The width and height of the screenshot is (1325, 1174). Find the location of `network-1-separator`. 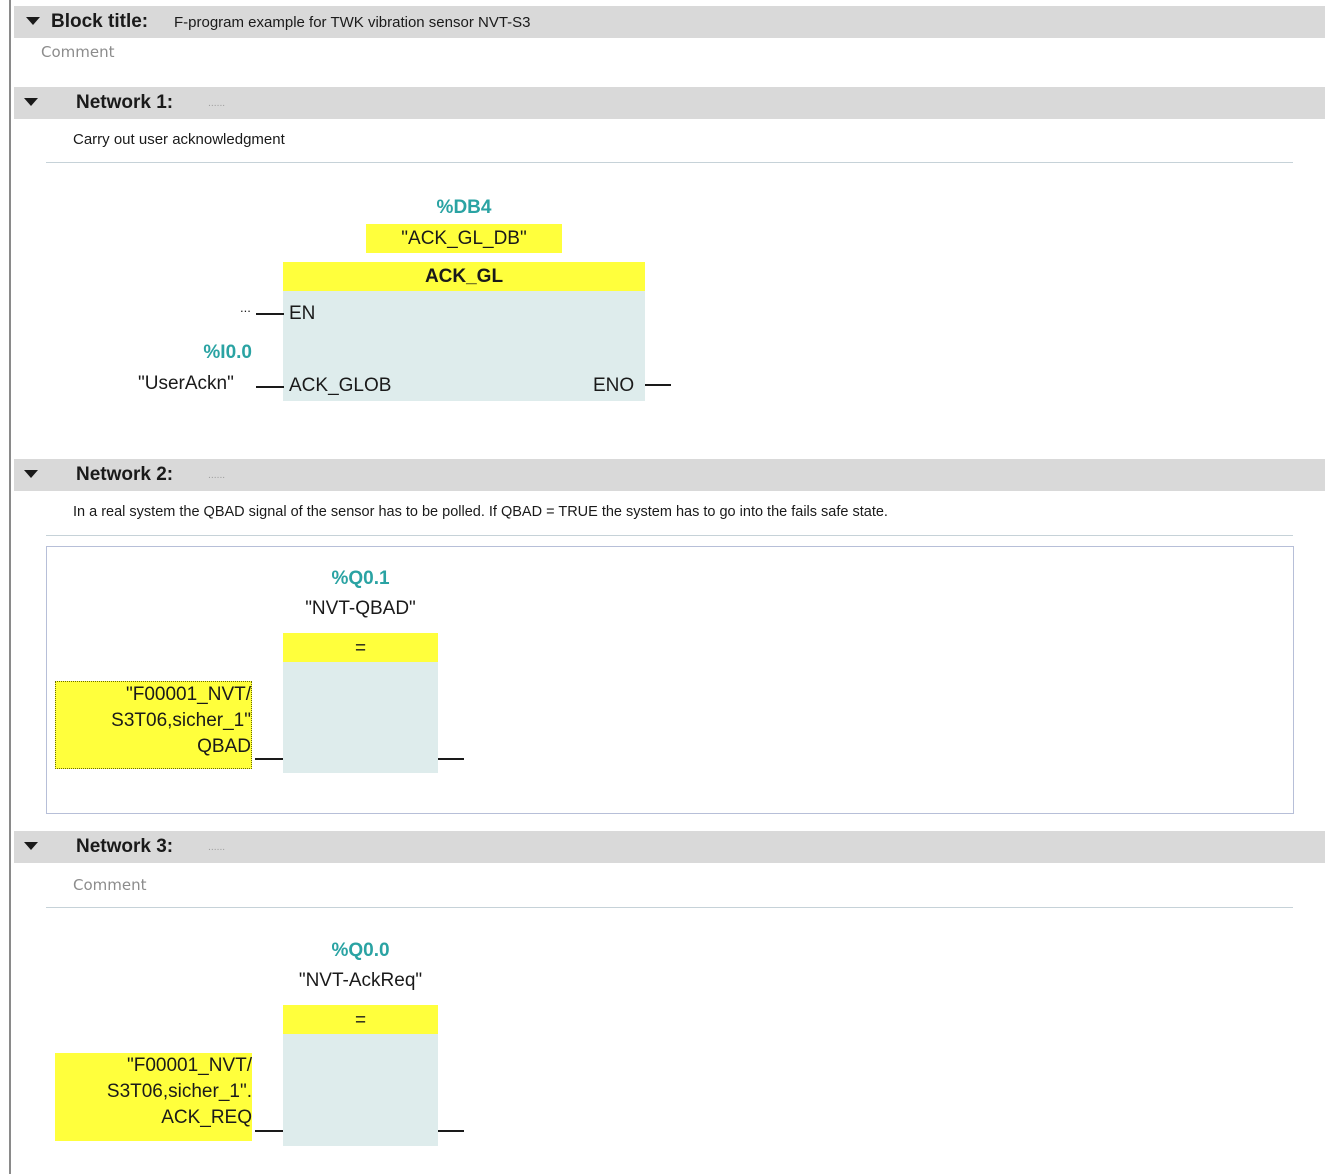

network-1-separator is located at coordinates (669, 162).